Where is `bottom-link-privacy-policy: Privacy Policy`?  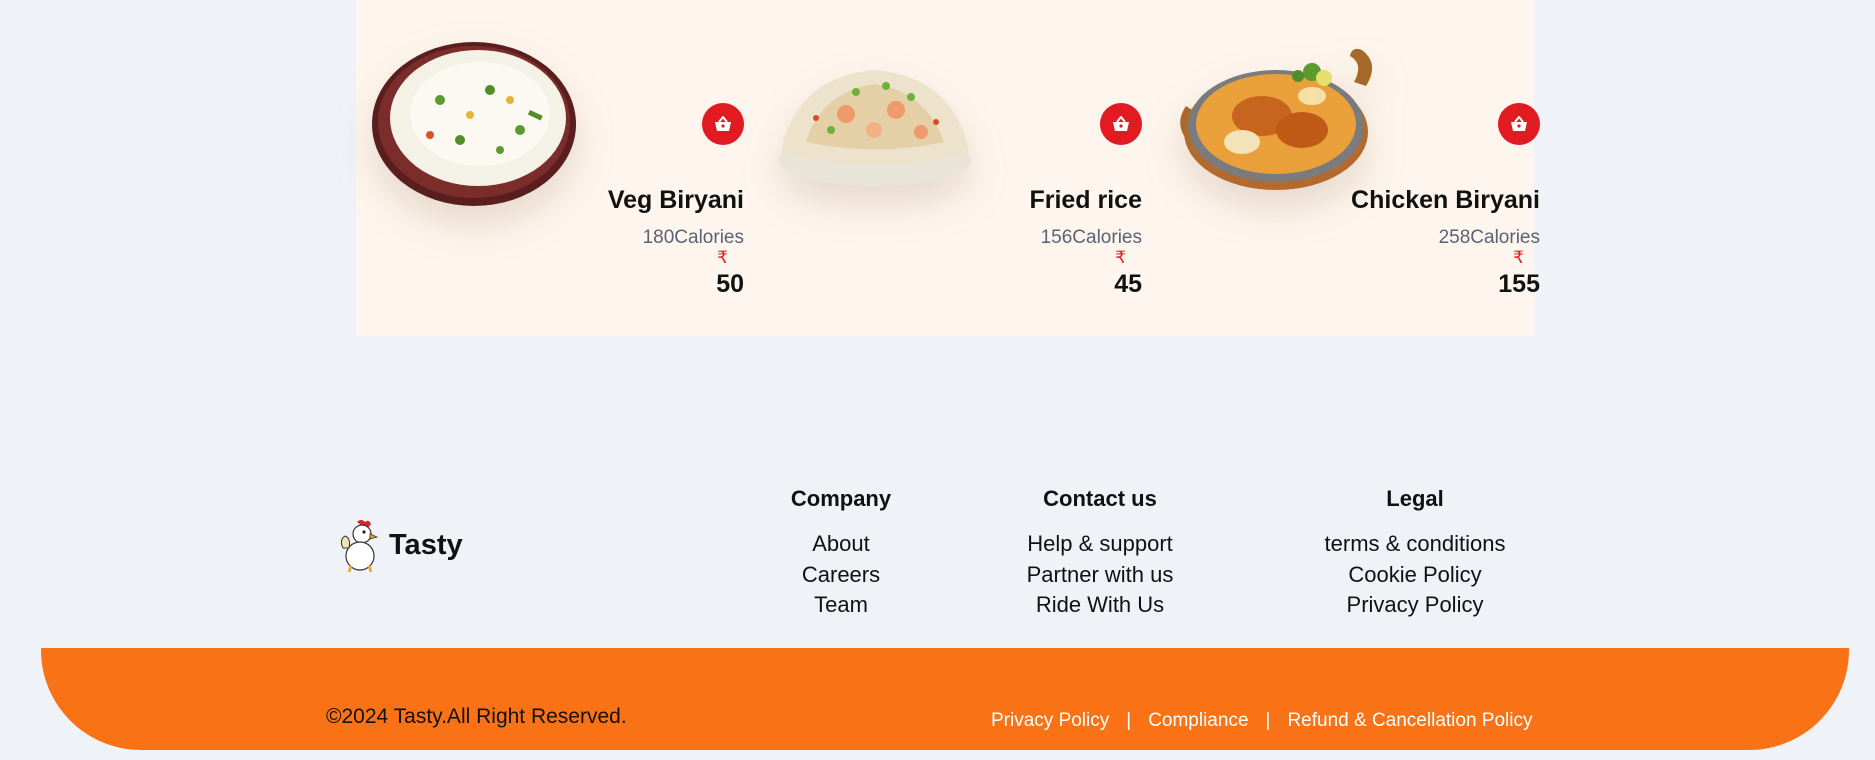
bottom-link-privacy-policy: Privacy Policy is located at coordinates (1050, 721).